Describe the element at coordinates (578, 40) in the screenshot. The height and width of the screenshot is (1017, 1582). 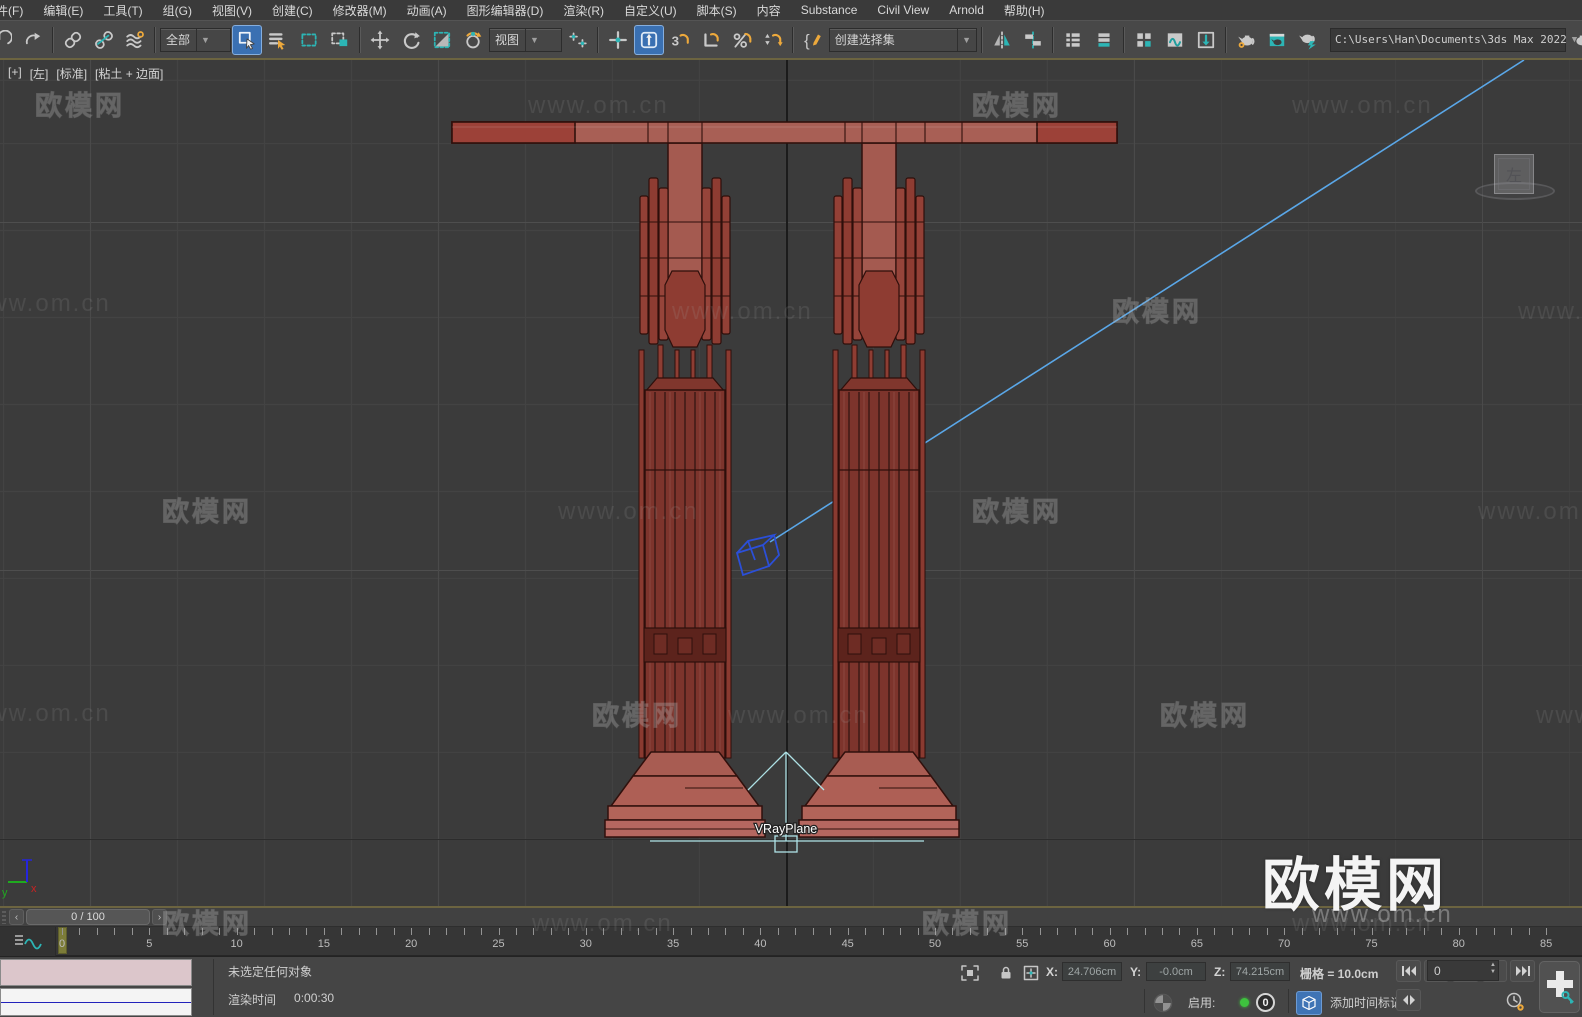
I see `use-pivot-center-icon` at that location.